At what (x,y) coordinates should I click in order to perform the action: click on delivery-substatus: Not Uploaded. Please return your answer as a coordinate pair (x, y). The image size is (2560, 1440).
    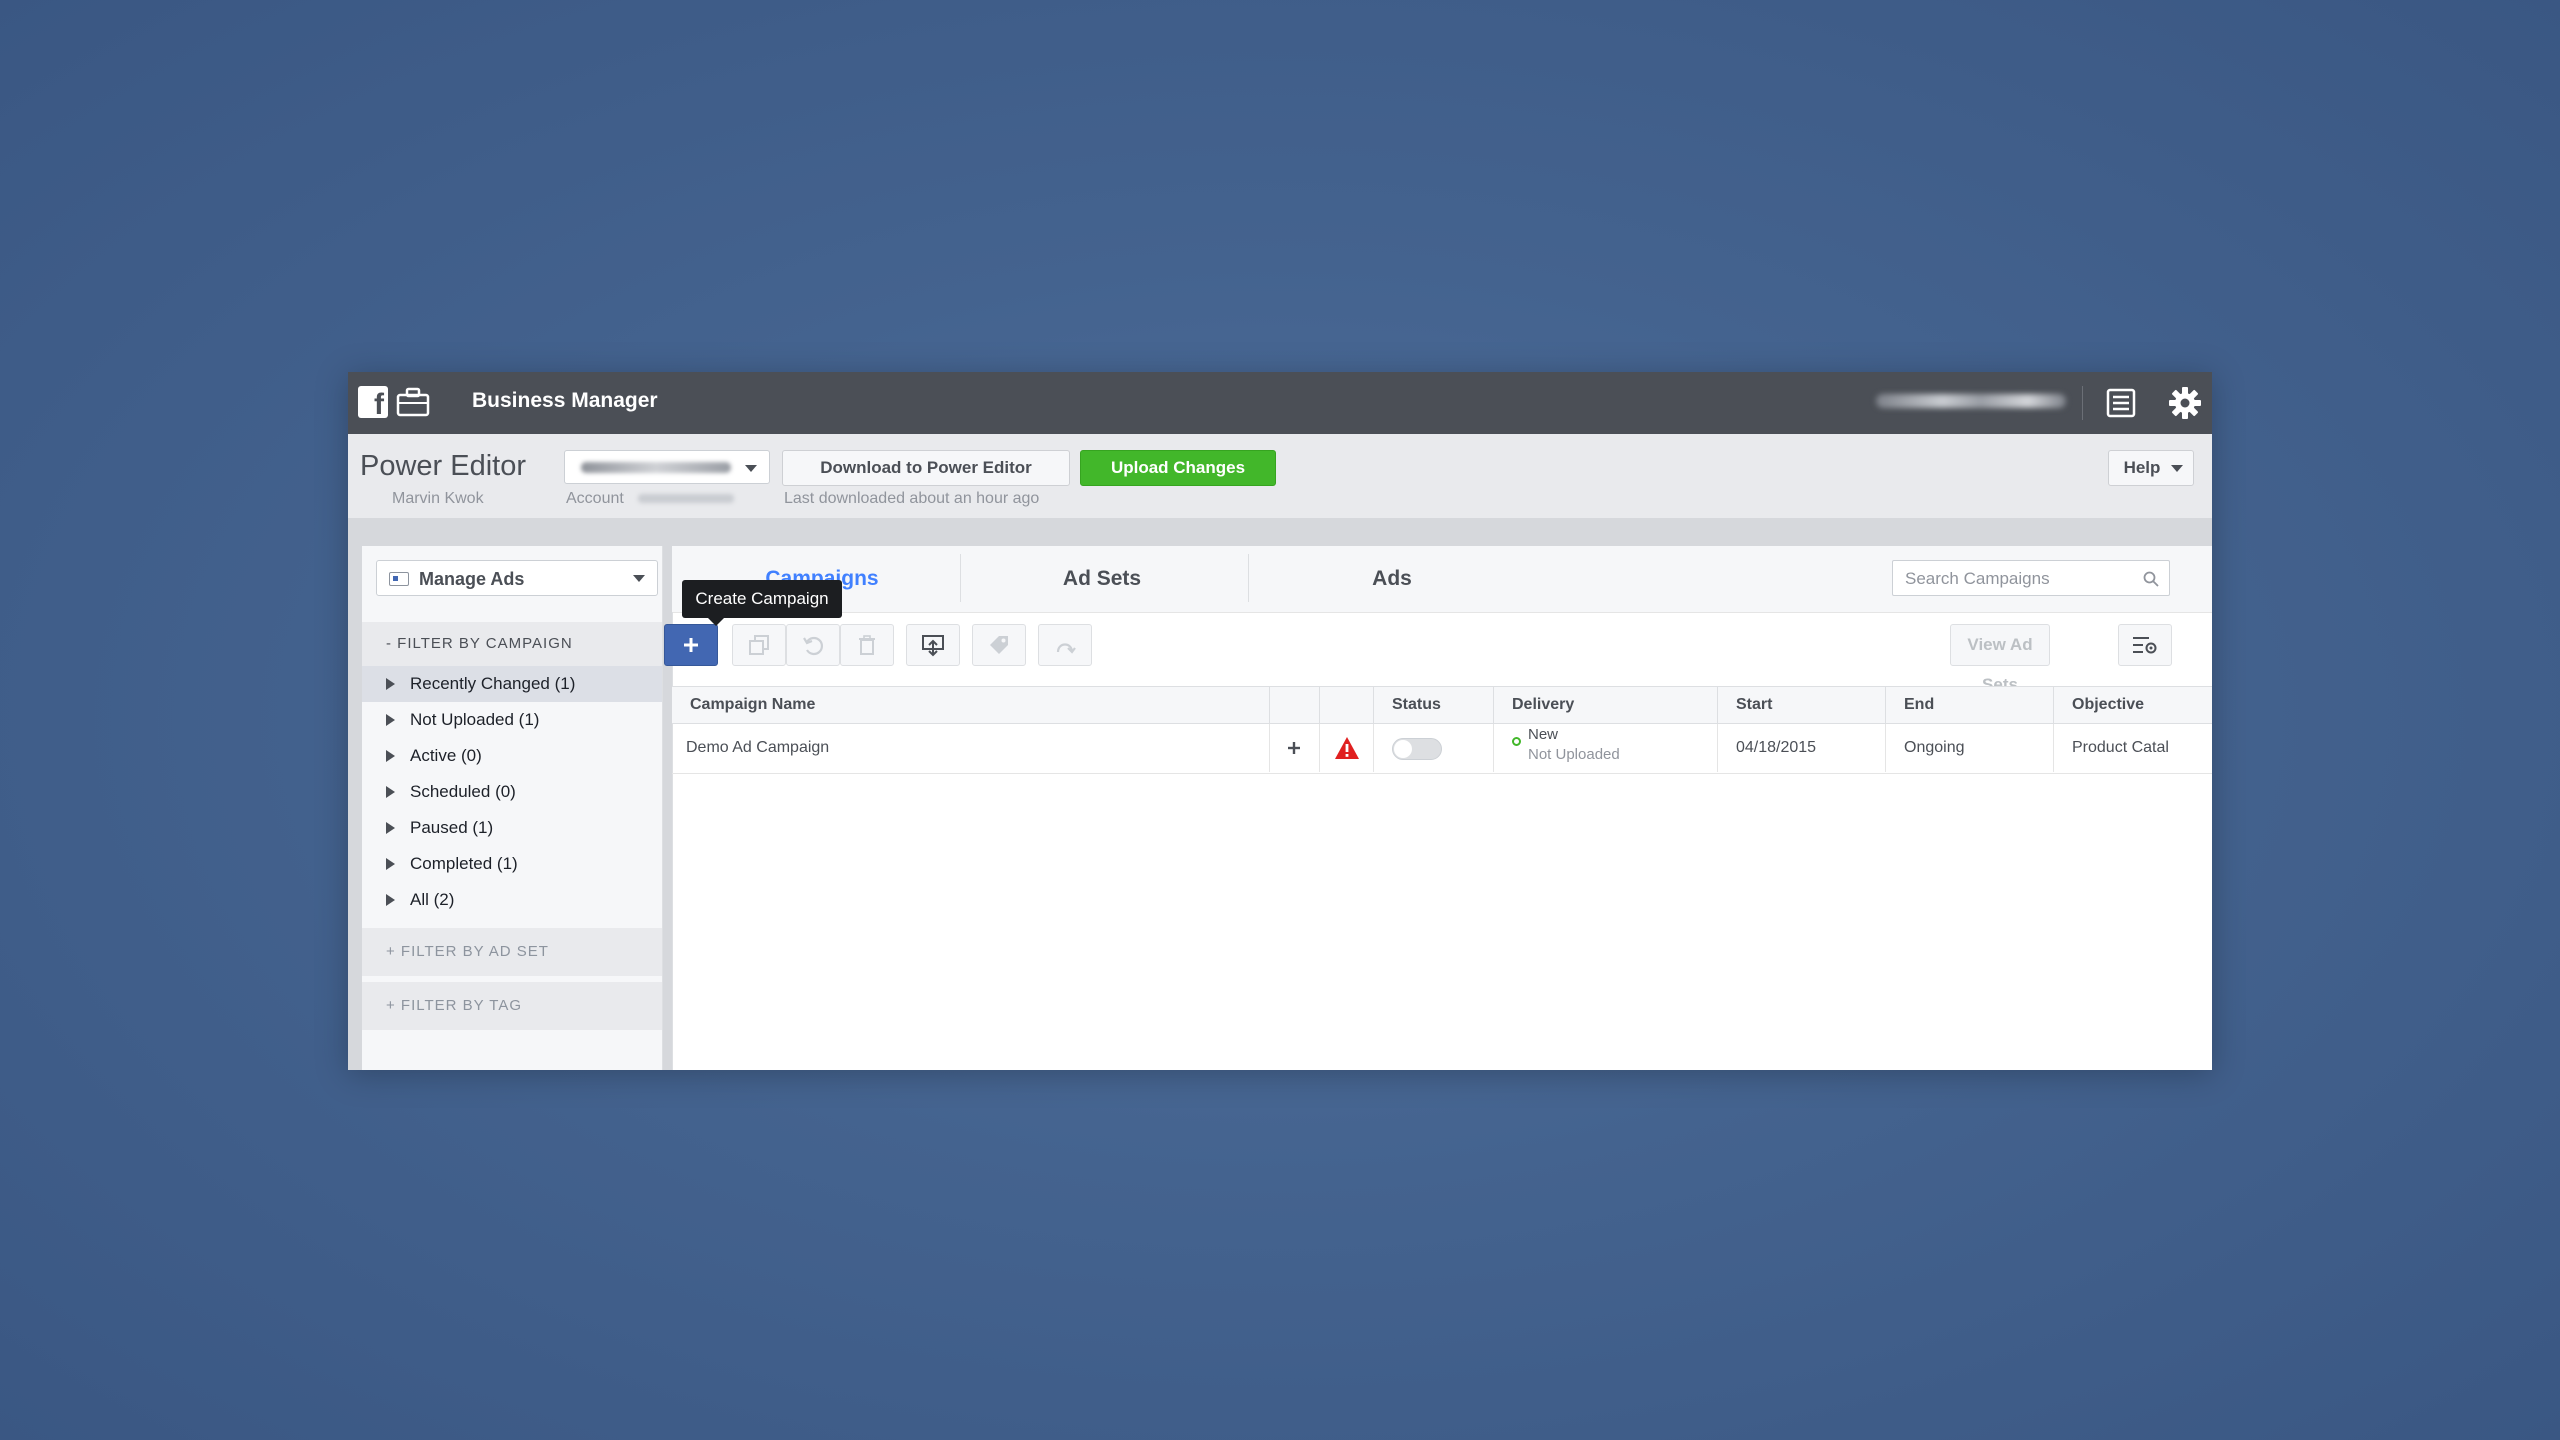
    Looking at the image, I should click on (1574, 754).